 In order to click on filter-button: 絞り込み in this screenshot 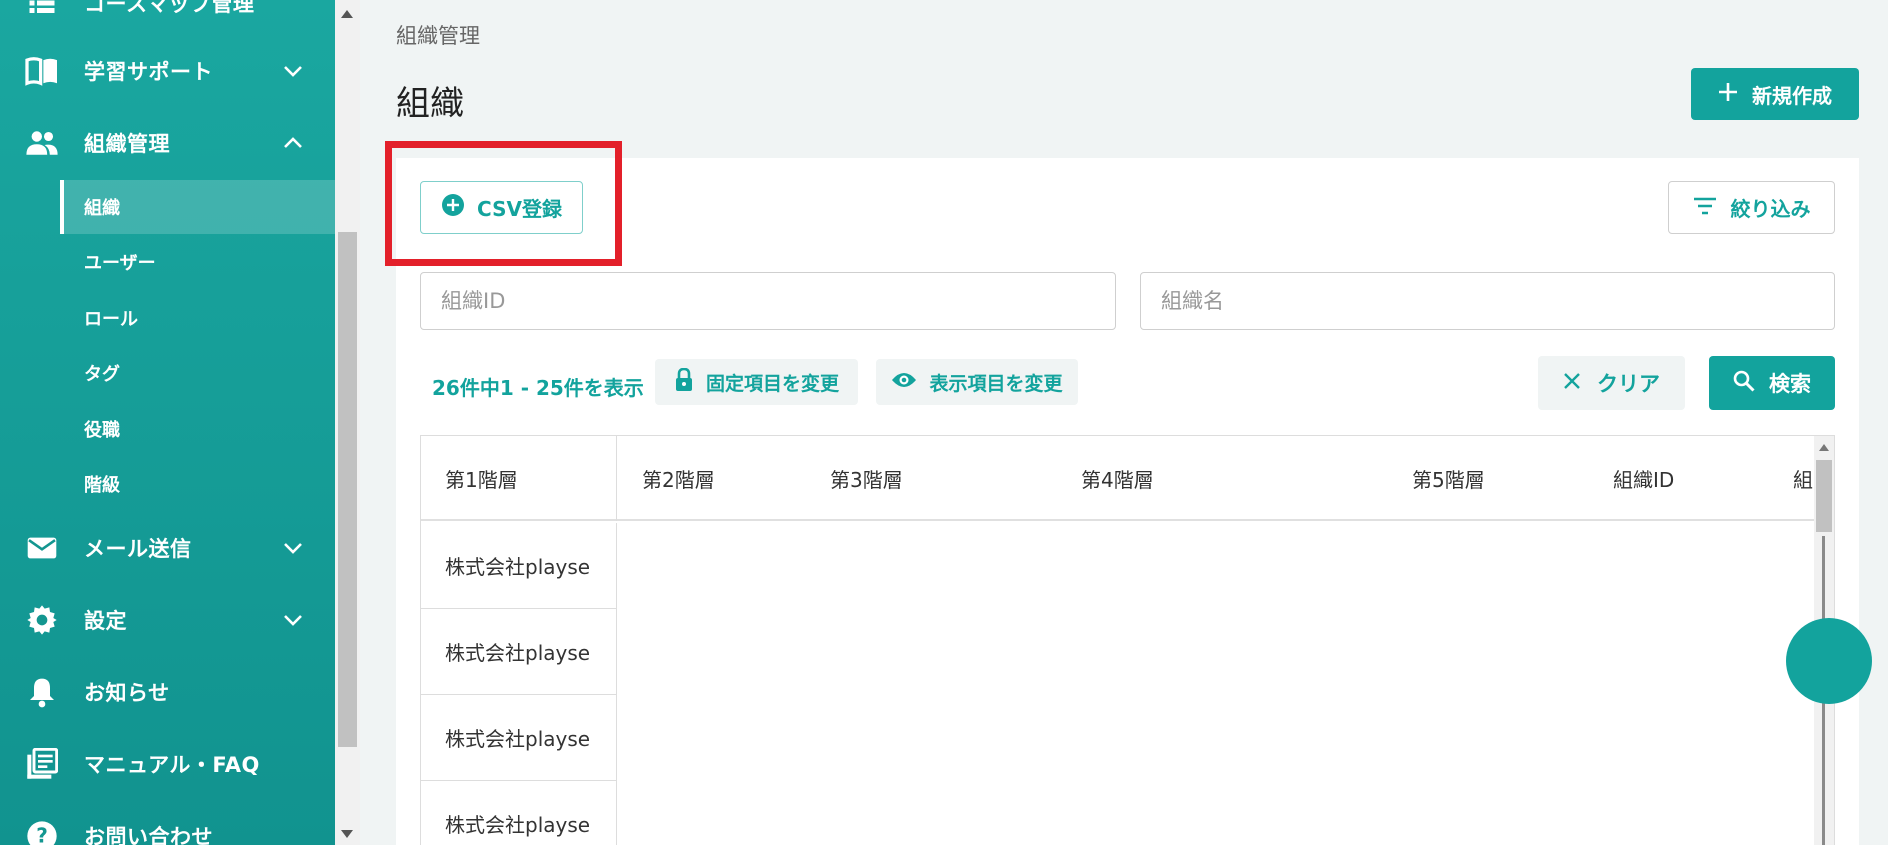, I will do `click(1751, 207)`.